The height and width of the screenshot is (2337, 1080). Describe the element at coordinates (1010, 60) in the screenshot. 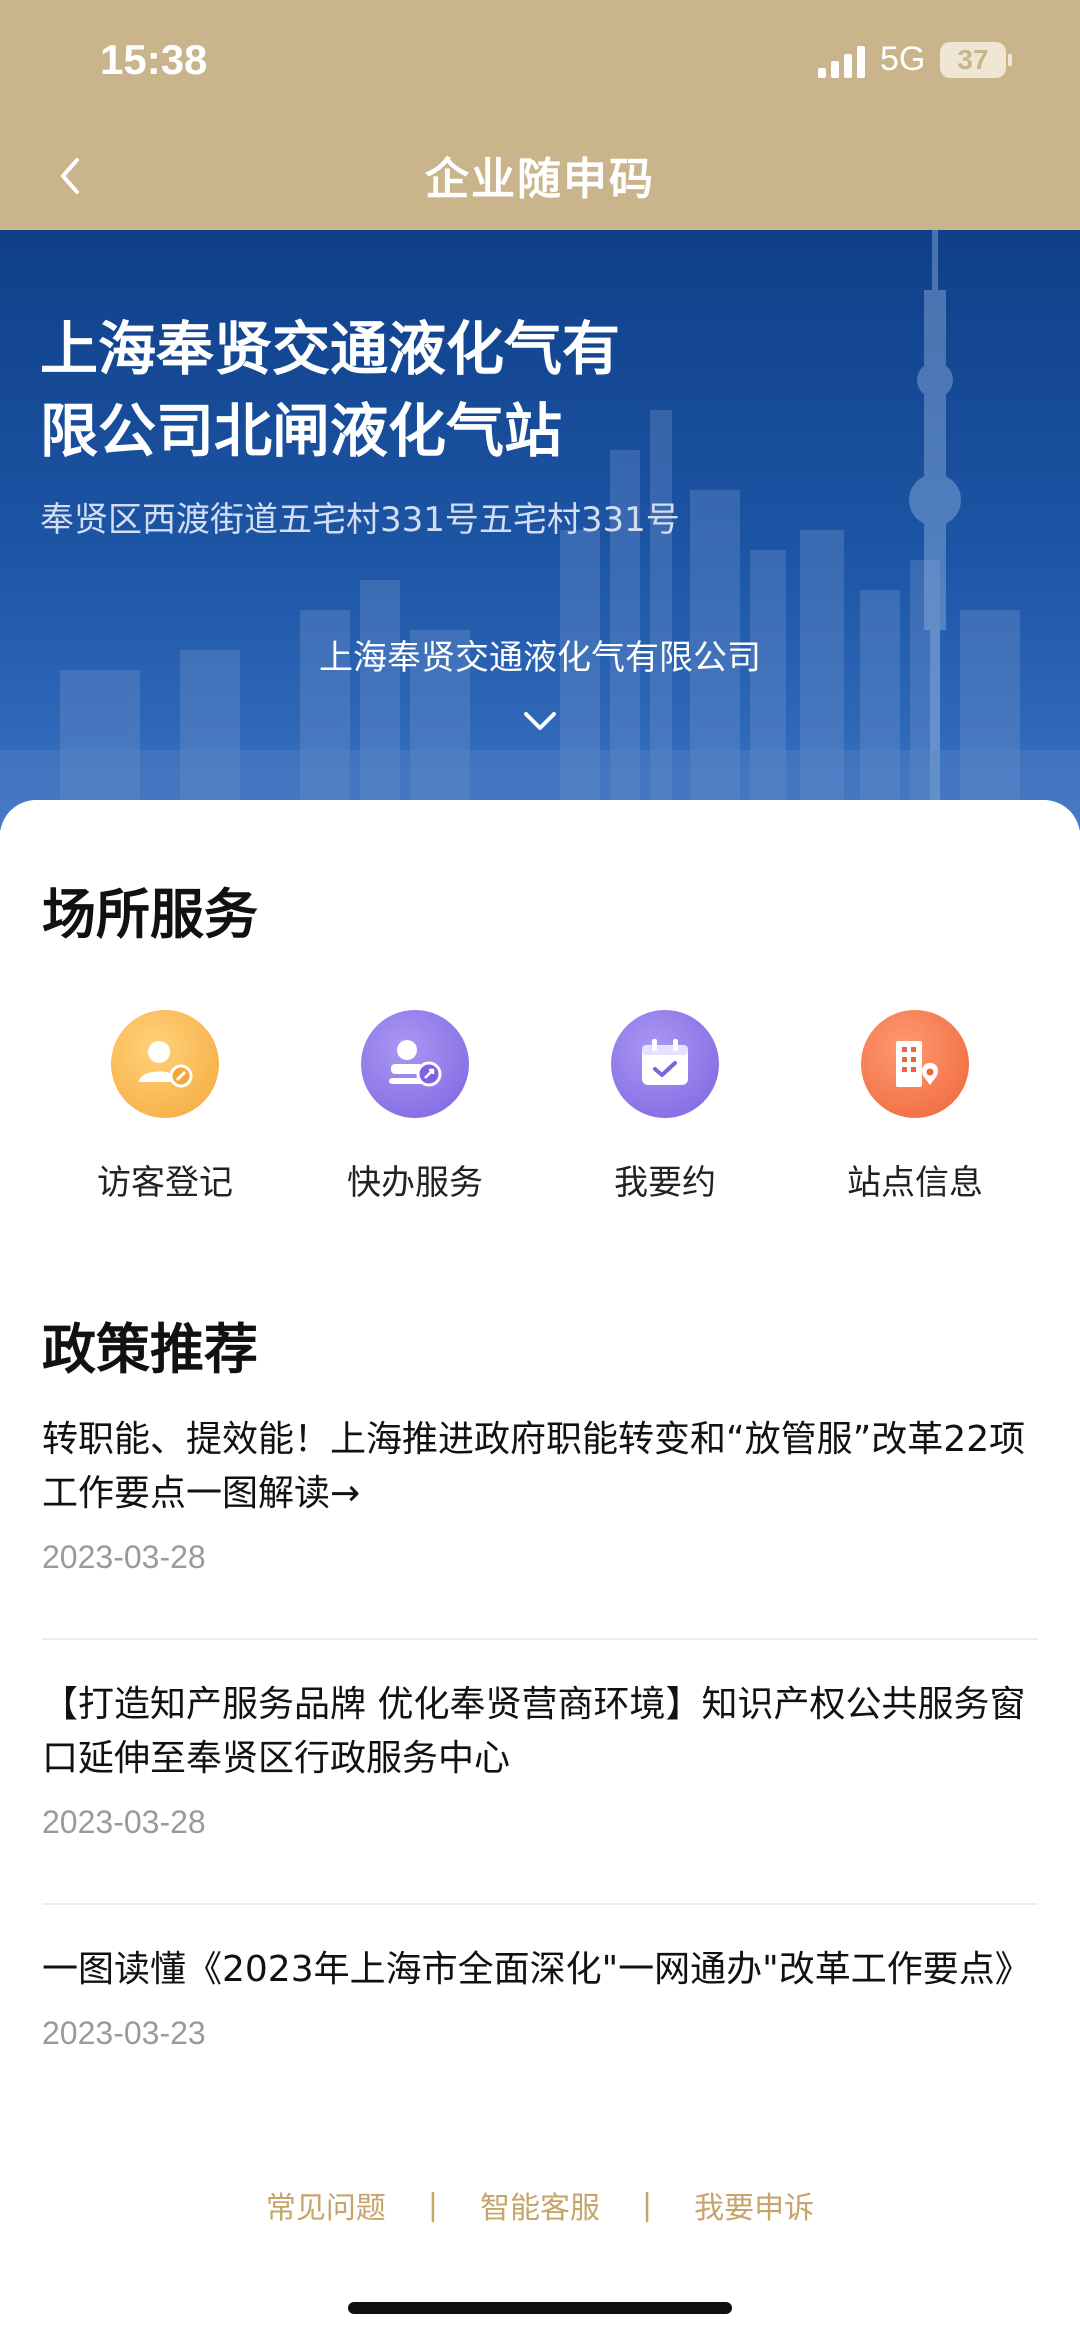

I see `battery-tip` at that location.